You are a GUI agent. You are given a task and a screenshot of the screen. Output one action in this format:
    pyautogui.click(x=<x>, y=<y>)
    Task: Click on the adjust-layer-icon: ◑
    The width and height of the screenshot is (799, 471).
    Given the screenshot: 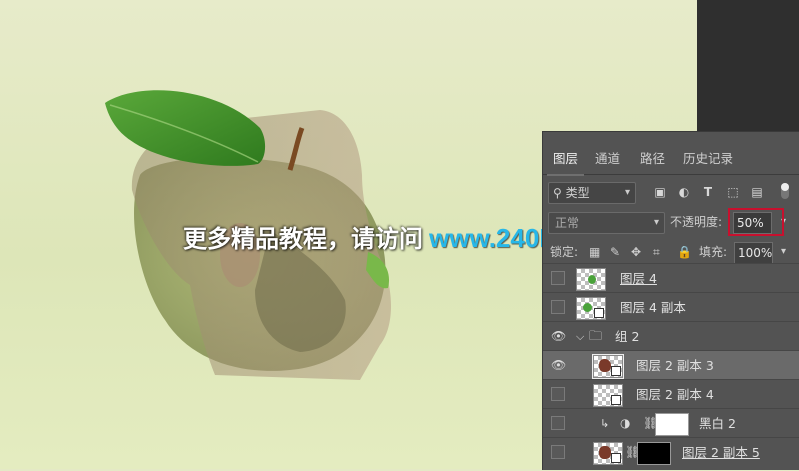 What is the action you would take?
    pyautogui.click(x=625, y=423)
    